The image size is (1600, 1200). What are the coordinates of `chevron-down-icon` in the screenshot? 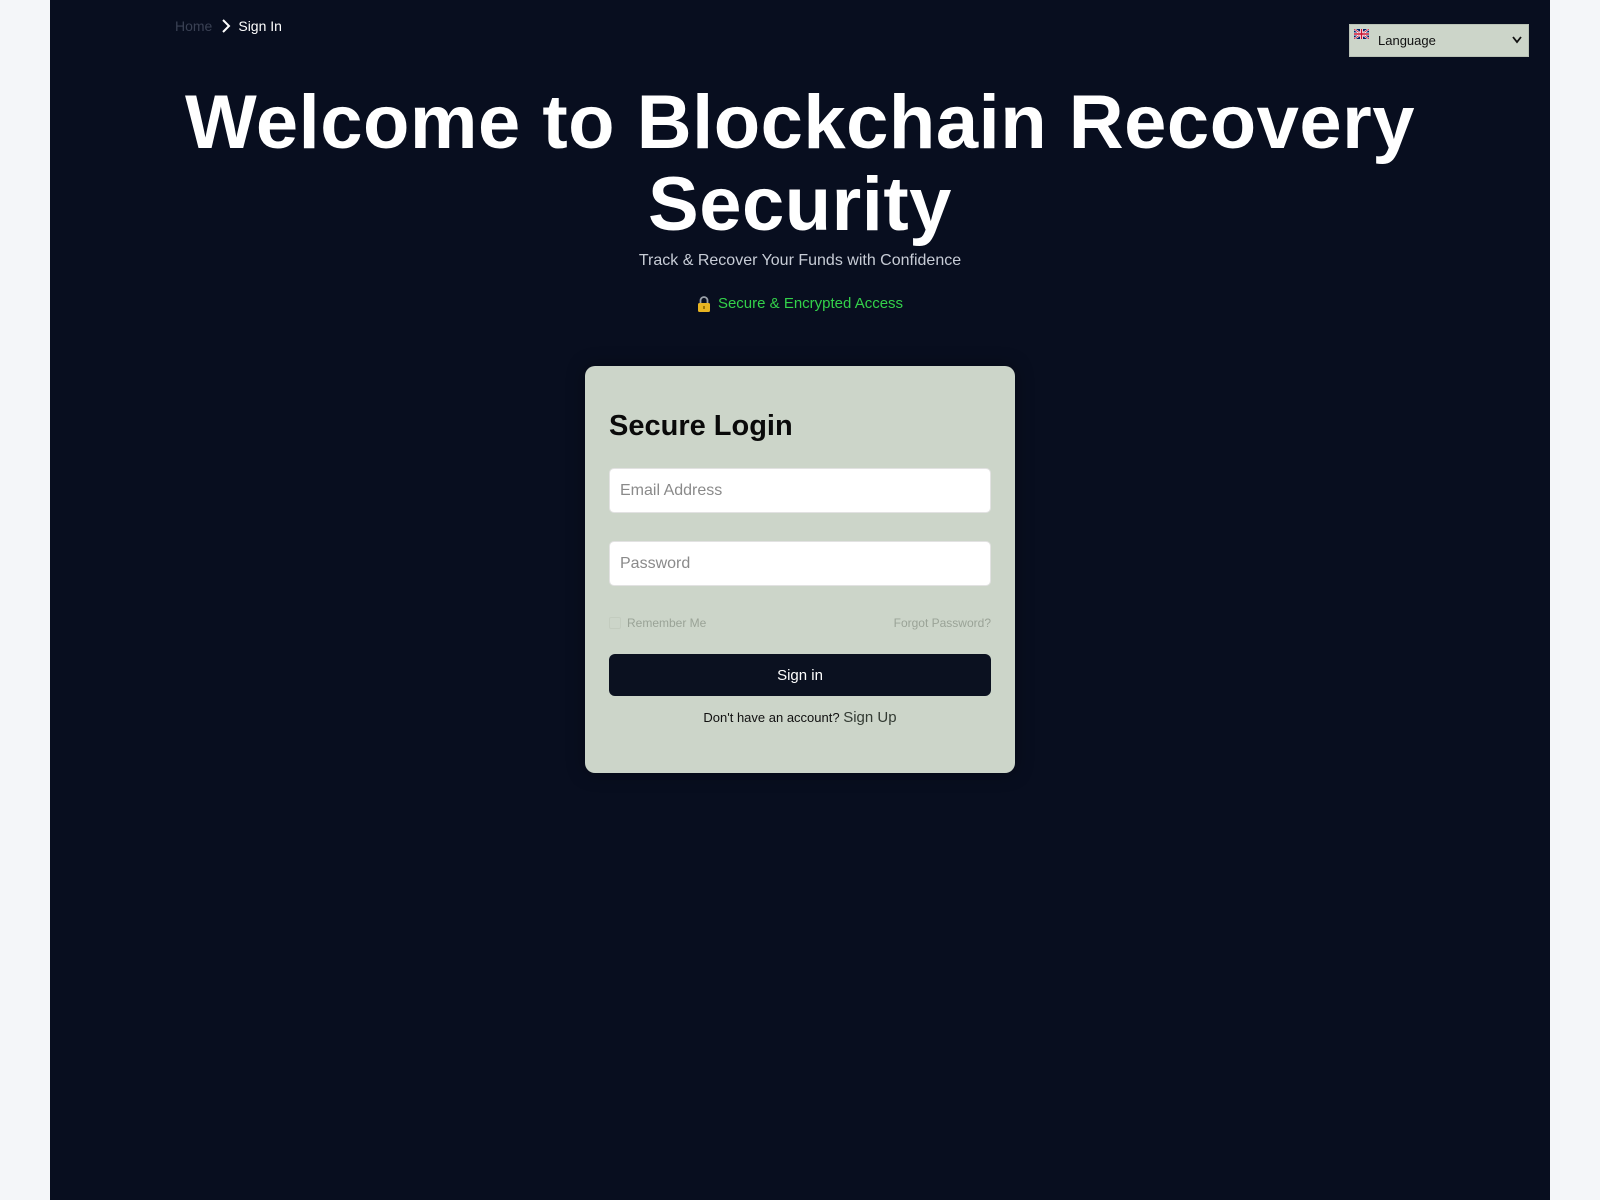 It's located at (1517, 40).